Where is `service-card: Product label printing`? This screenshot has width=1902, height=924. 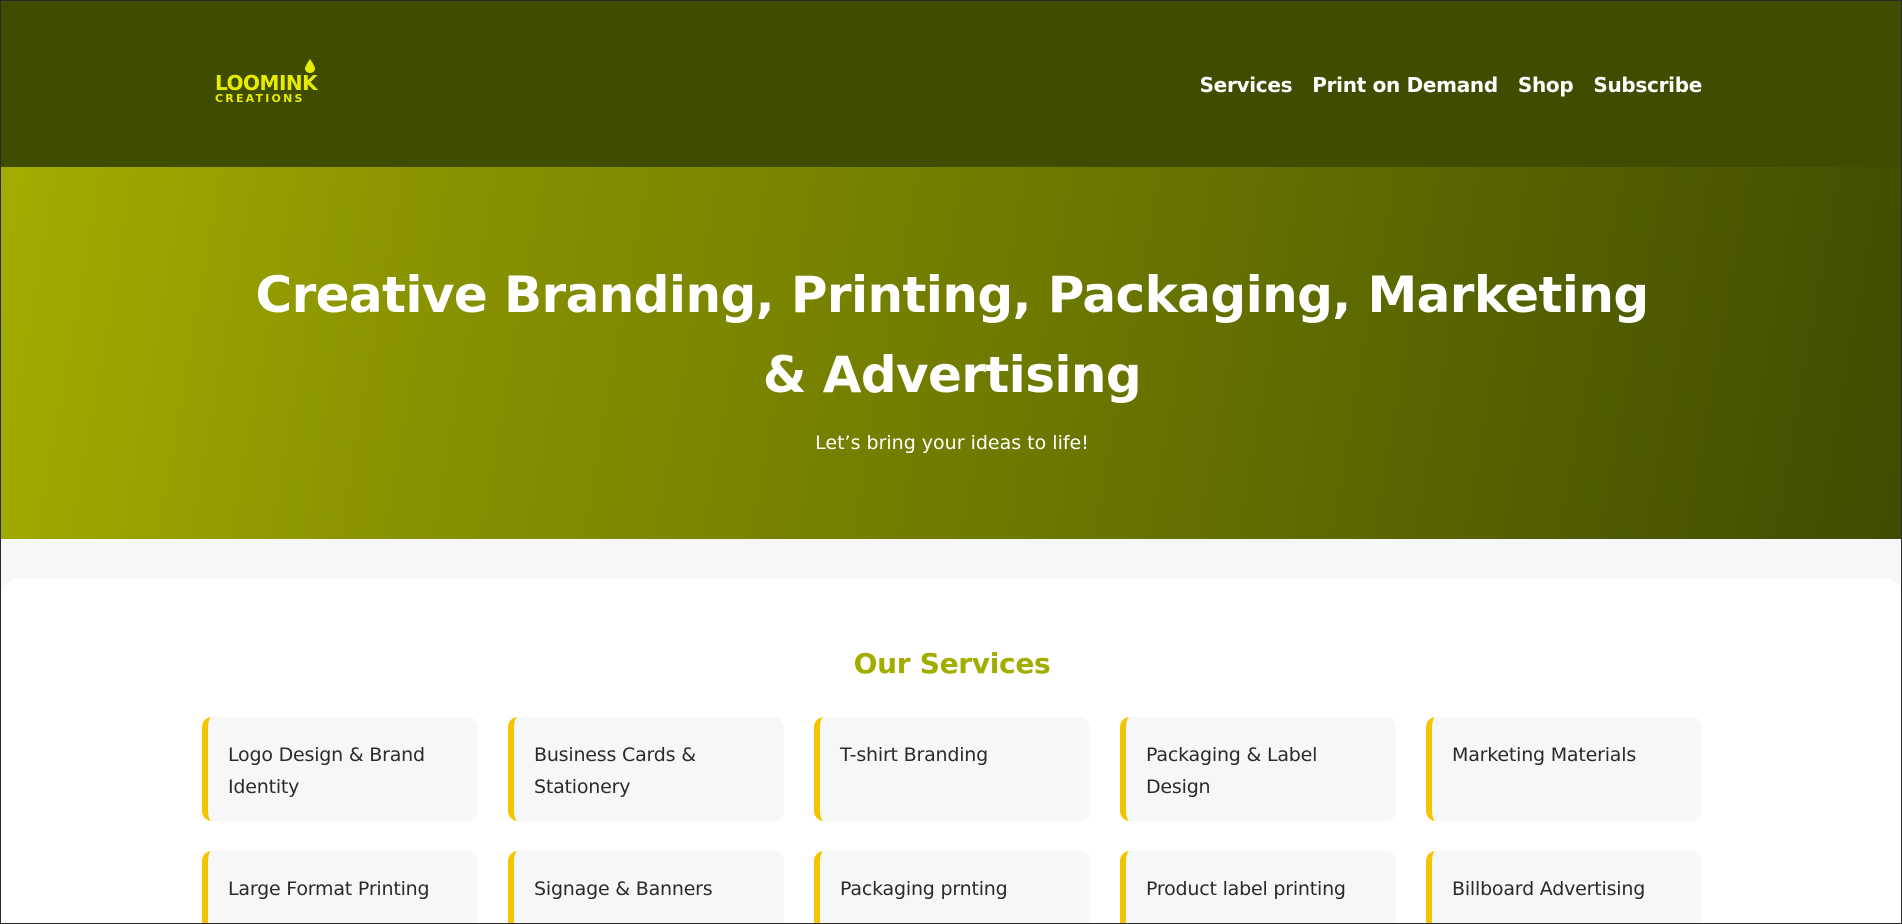 service-card: Product label printing is located at coordinates (1258, 887).